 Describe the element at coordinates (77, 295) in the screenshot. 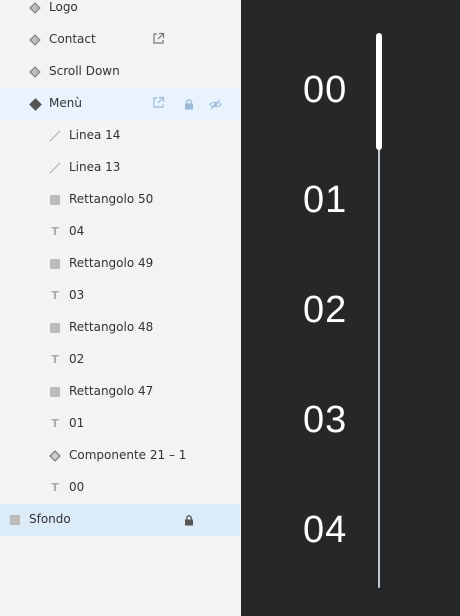

I see `layer-label: 03` at that location.